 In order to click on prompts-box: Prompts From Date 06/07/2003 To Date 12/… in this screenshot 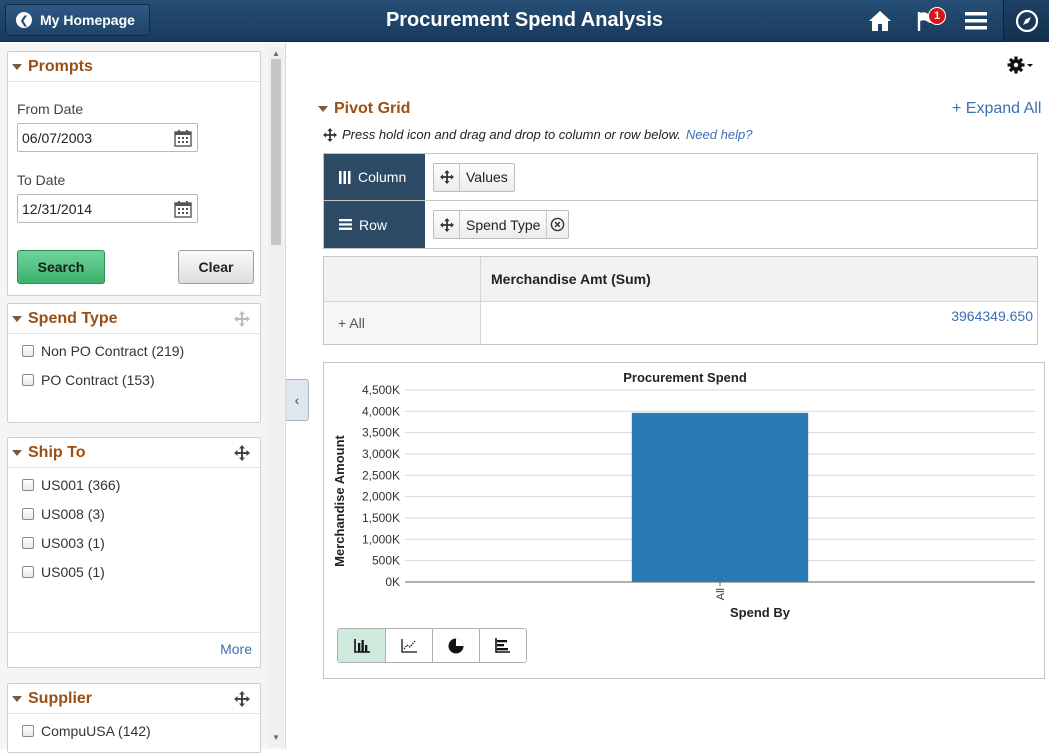, I will do `click(134, 173)`.